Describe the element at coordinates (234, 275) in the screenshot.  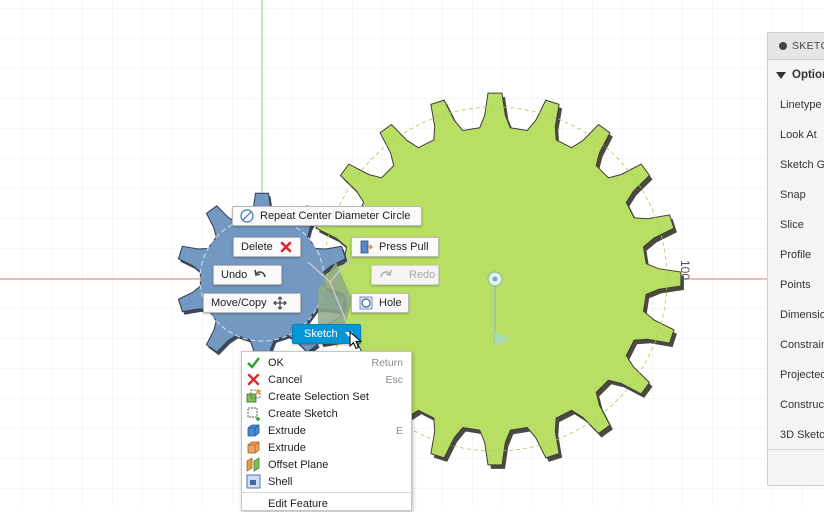
I see `undo-label: Undo` at that location.